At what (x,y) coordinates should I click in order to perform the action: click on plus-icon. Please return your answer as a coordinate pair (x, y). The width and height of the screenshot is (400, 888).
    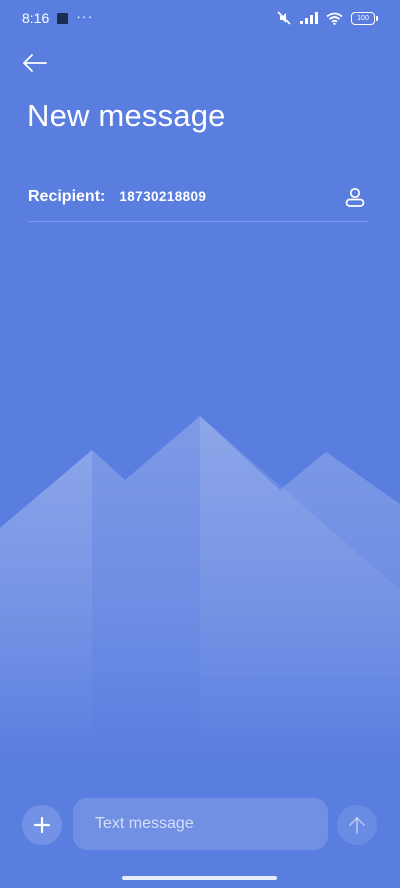
    Looking at the image, I should click on (42, 825).